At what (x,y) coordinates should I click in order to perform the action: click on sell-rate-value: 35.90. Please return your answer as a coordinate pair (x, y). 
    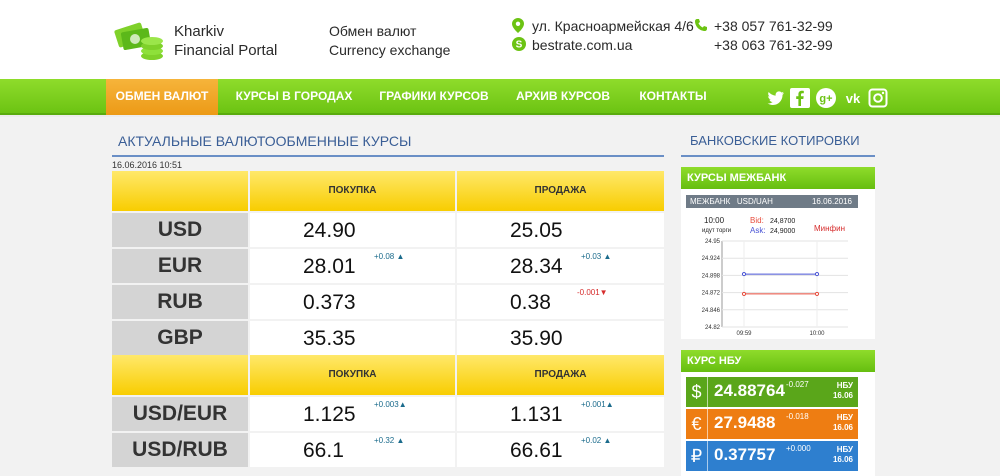
    Looking at the image, I should click on (536, 338).